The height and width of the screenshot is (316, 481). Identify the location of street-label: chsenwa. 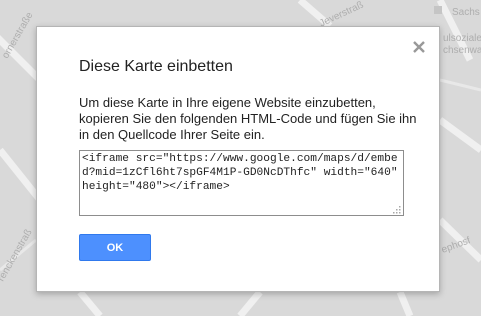
(462, 50).